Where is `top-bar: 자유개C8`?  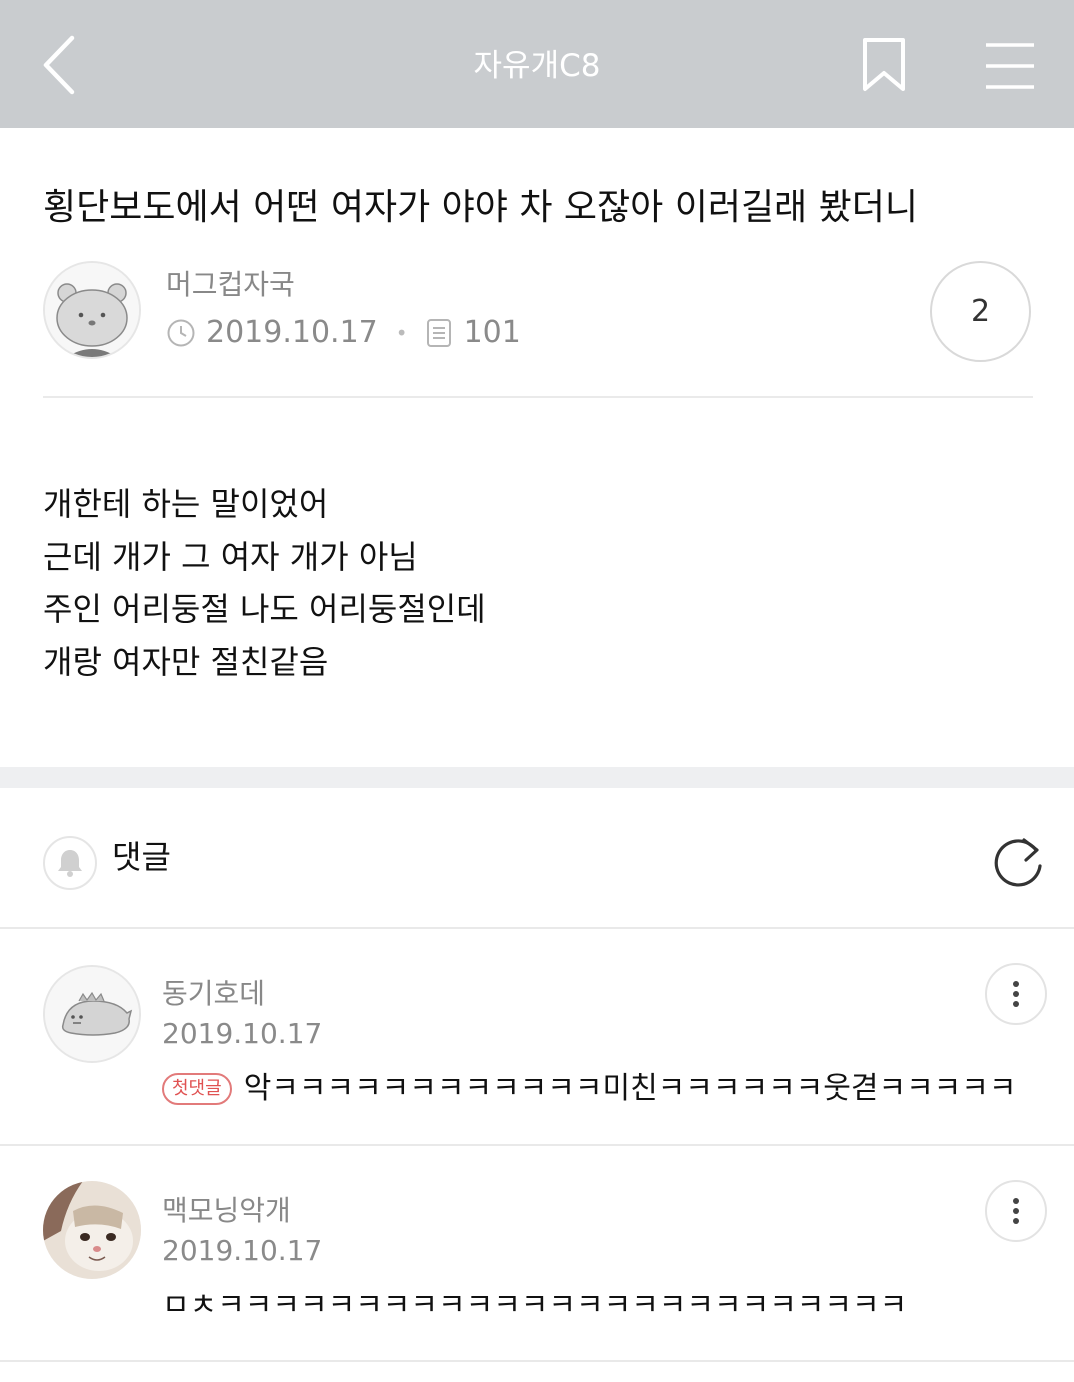 top-bar: 자유개C8 is located at coordinates (537, 64).